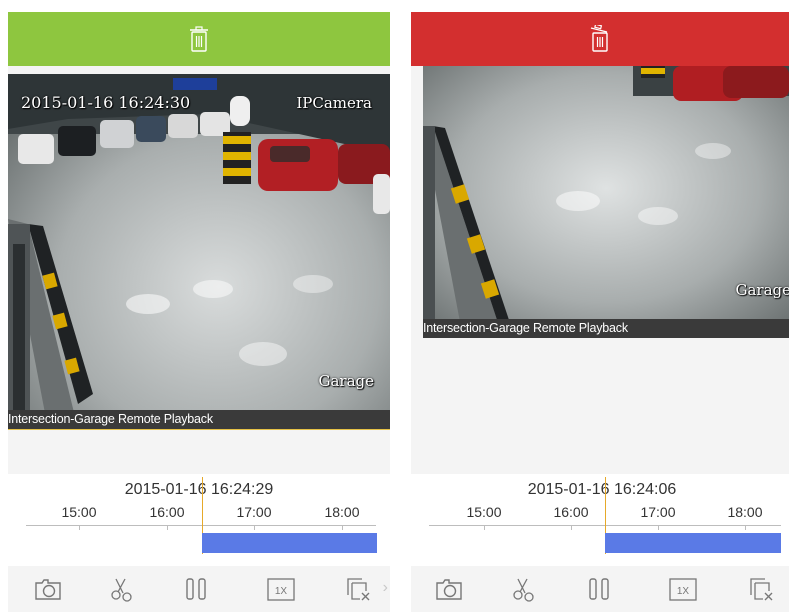 This screenshot has height=612, width=789. I want to click on trash-open-icon, so click(600, 39).